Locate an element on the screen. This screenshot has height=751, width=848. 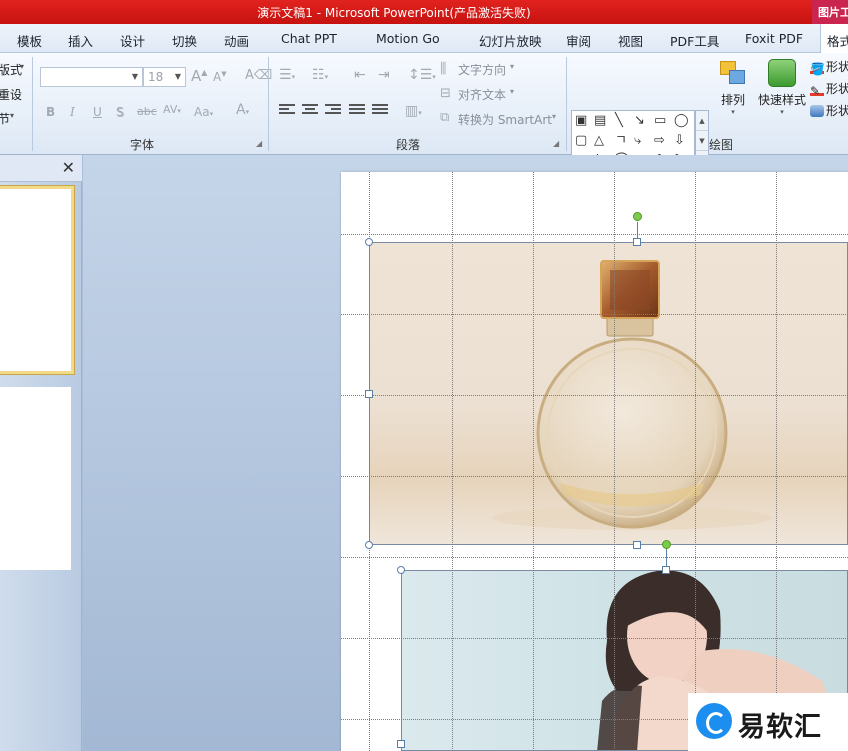
chevron-down-icon: ▼ is located at coordinates (134, 76).